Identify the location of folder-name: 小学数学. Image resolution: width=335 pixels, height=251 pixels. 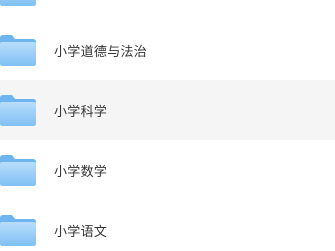
(81, 172).